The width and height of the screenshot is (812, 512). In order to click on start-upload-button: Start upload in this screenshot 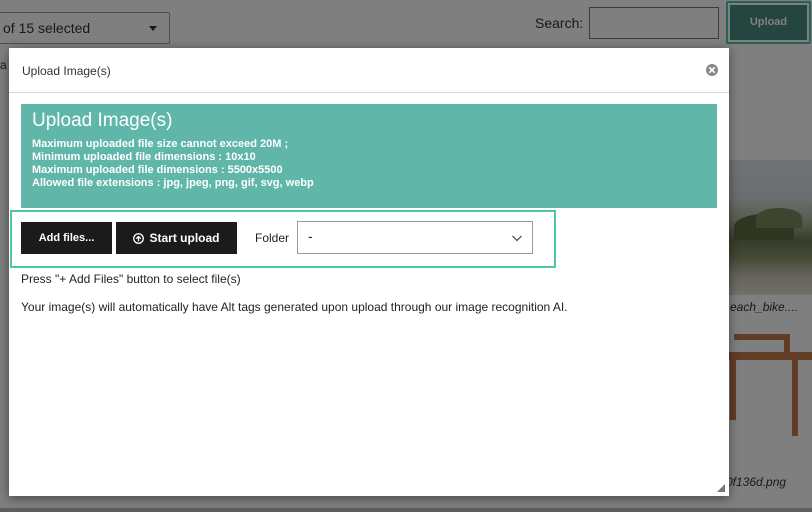, I will do `click(176, 238)`.